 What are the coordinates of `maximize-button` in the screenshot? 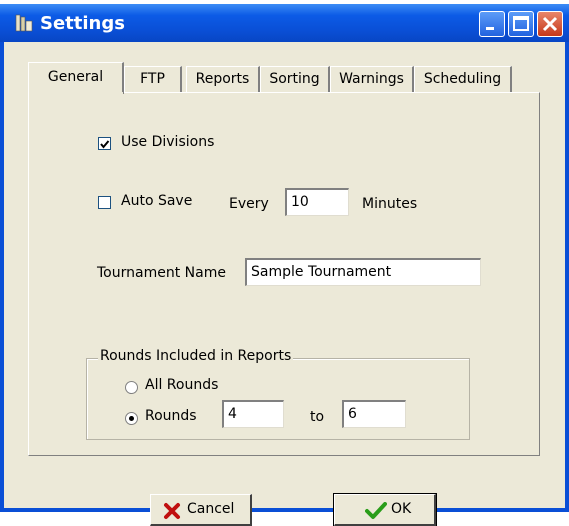 It's located at (521, 24).